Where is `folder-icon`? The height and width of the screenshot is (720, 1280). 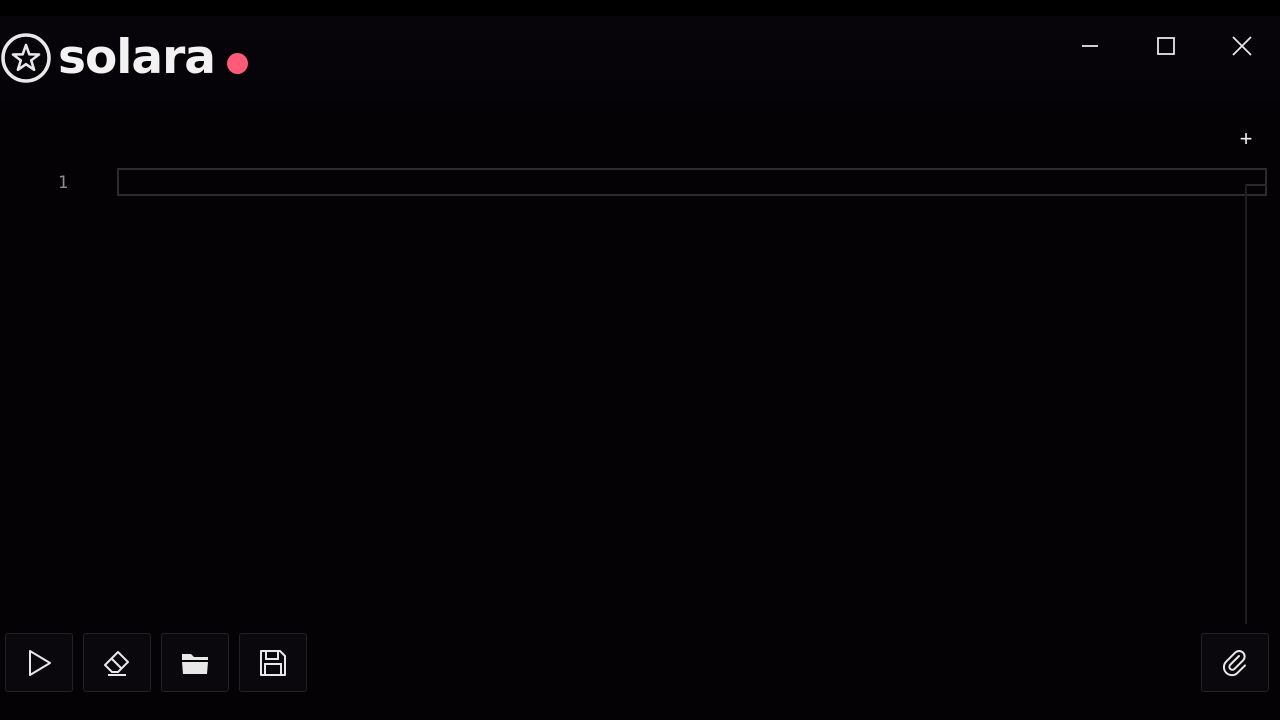 folder-icon is located at coordinates (195, 663).